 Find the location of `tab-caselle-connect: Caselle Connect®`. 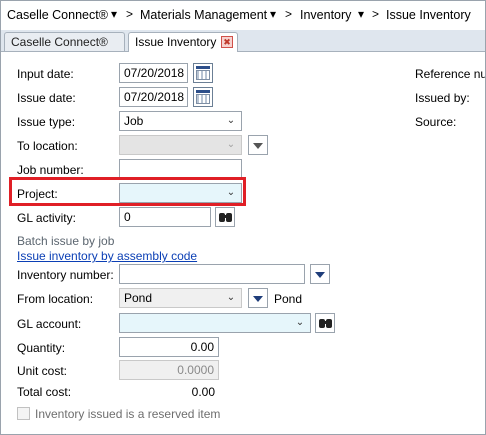

tab-caselle-connect: Caselle Connect® is located at coordinates (64, 41).